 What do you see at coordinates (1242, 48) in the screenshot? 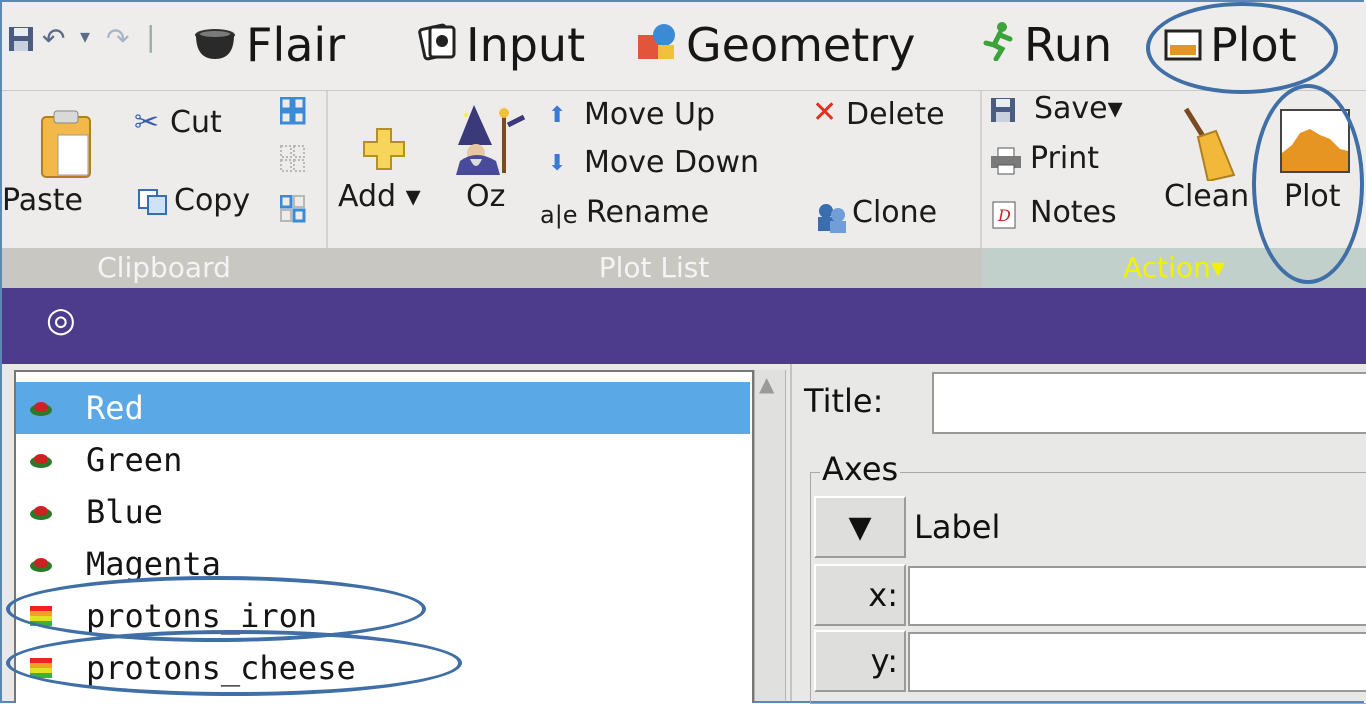
I see `annotation-ellipse-plot-tab` at bounding box center [1242, 48].